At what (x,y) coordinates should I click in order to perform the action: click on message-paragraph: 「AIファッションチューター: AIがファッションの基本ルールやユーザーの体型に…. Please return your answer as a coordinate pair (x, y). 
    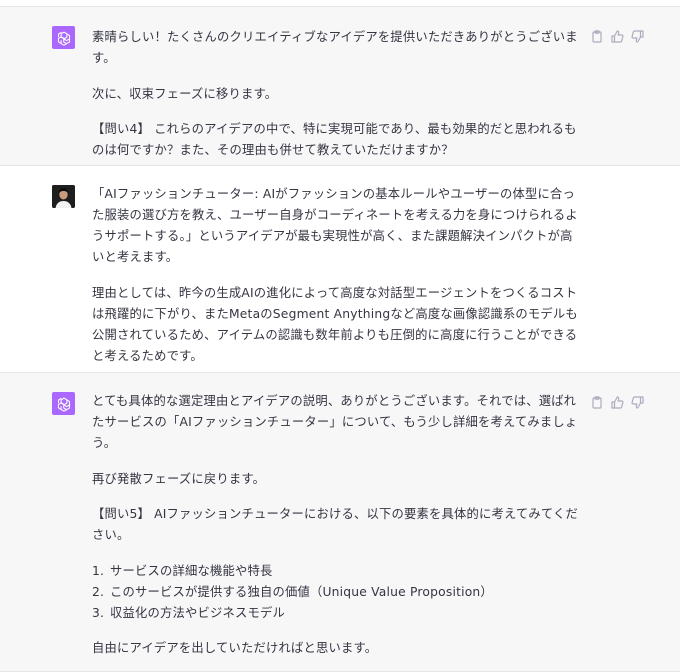
    Looking at the image, I should click on (335, 225).